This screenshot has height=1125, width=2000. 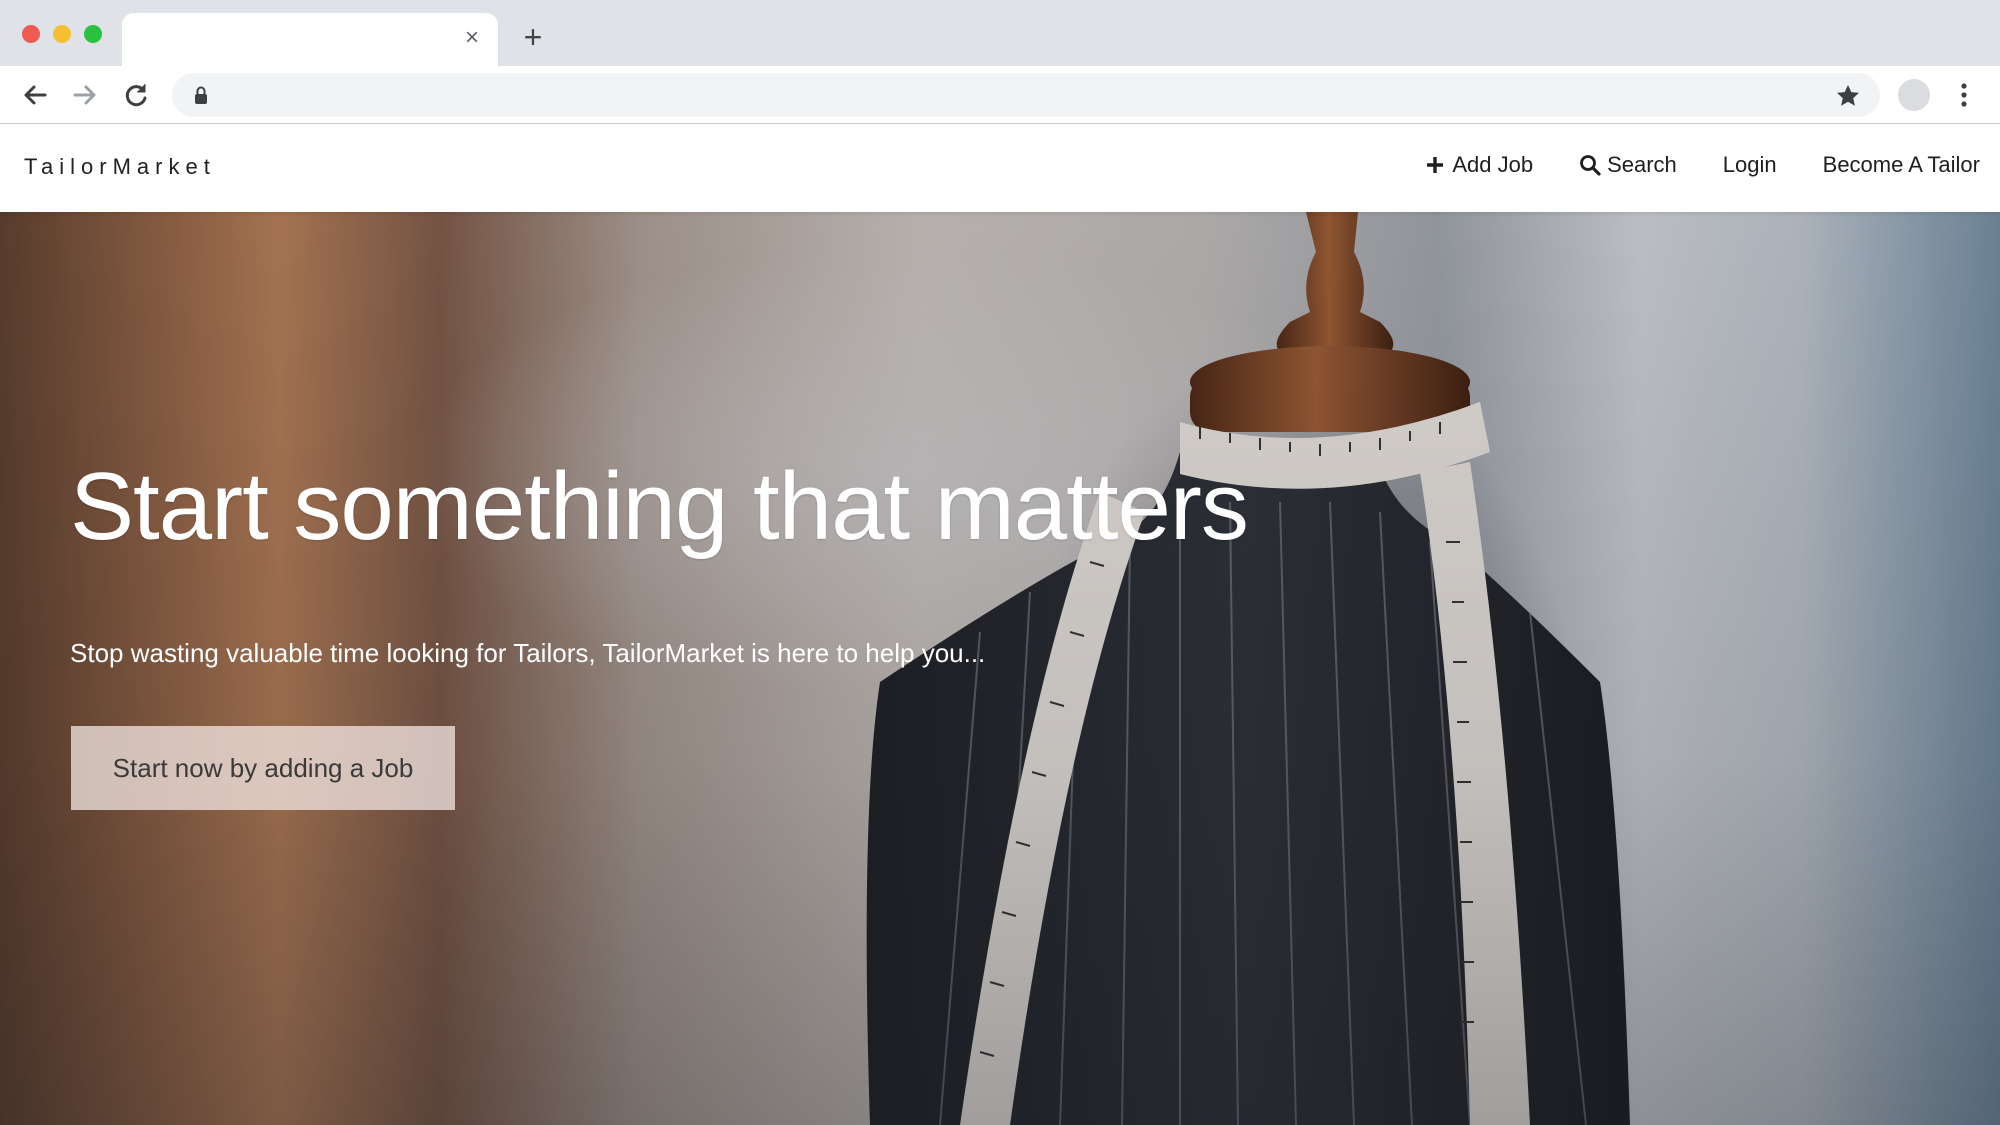 What do you see at coordinates (31, 34) in the screenshot?
I see `window-close-button` at bounding box center [31, 34].